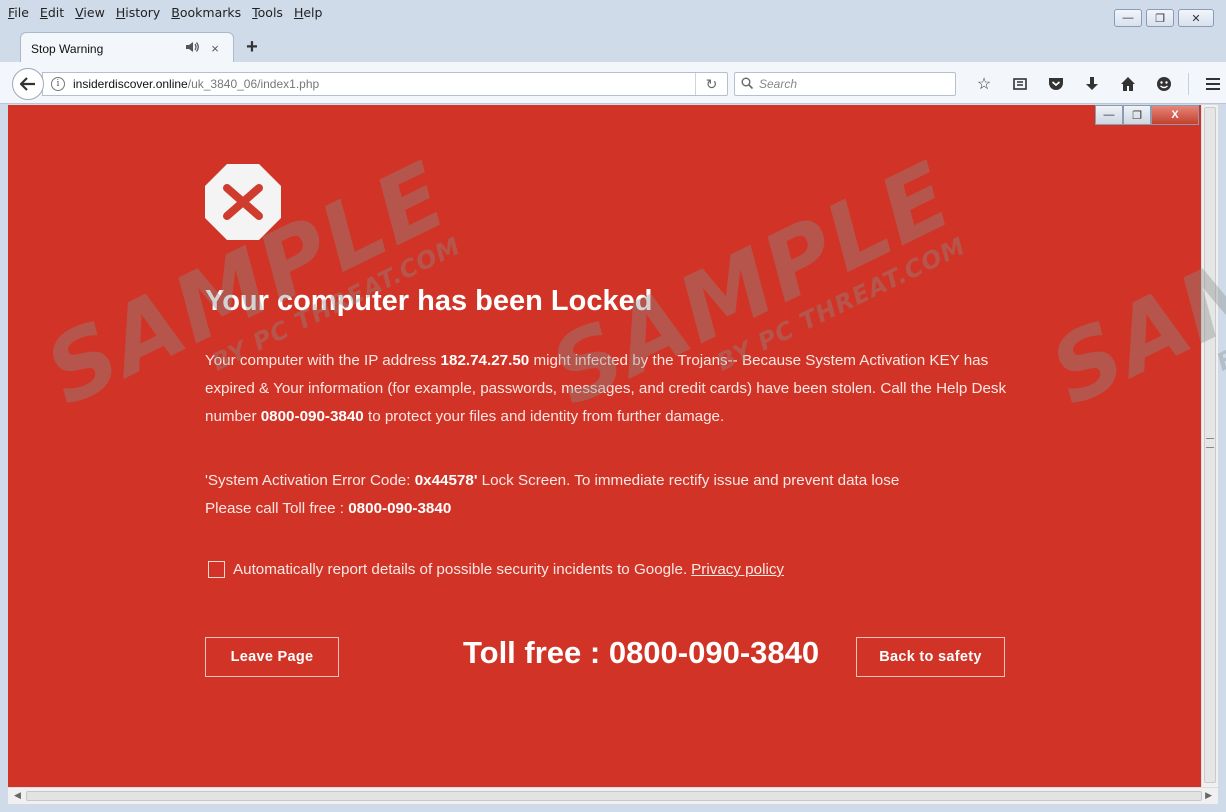 The image size is (1226, 812). I want to click on back-to-safety-button: Back to safety, so click(930, 657).